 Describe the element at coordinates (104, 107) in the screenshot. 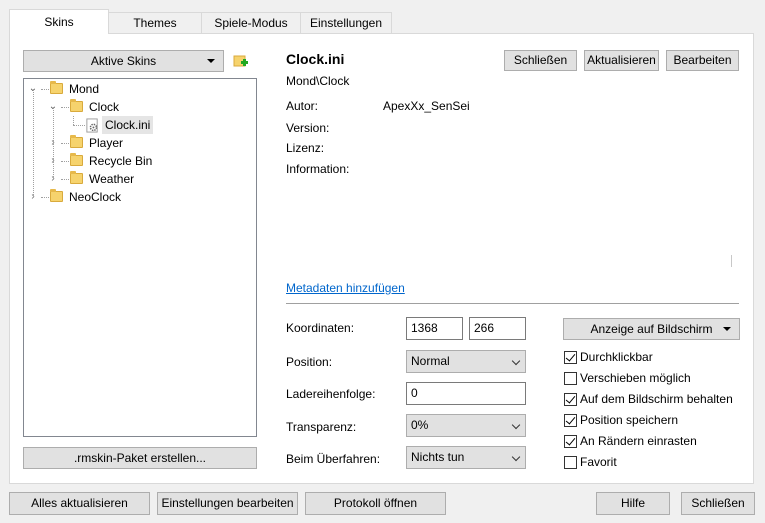

I see `tree-label: Clock` at that location.